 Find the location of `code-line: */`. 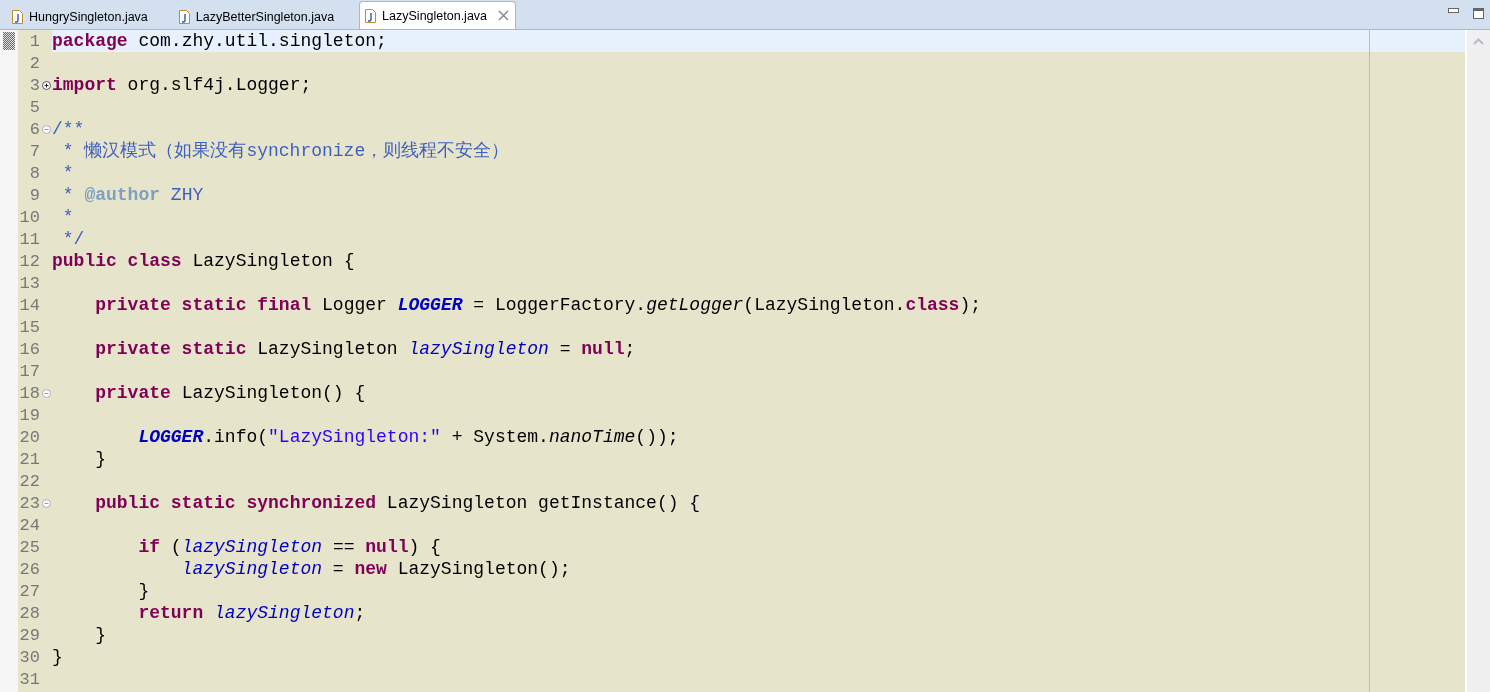

code-line: */ is located at coordinates (73, 239).